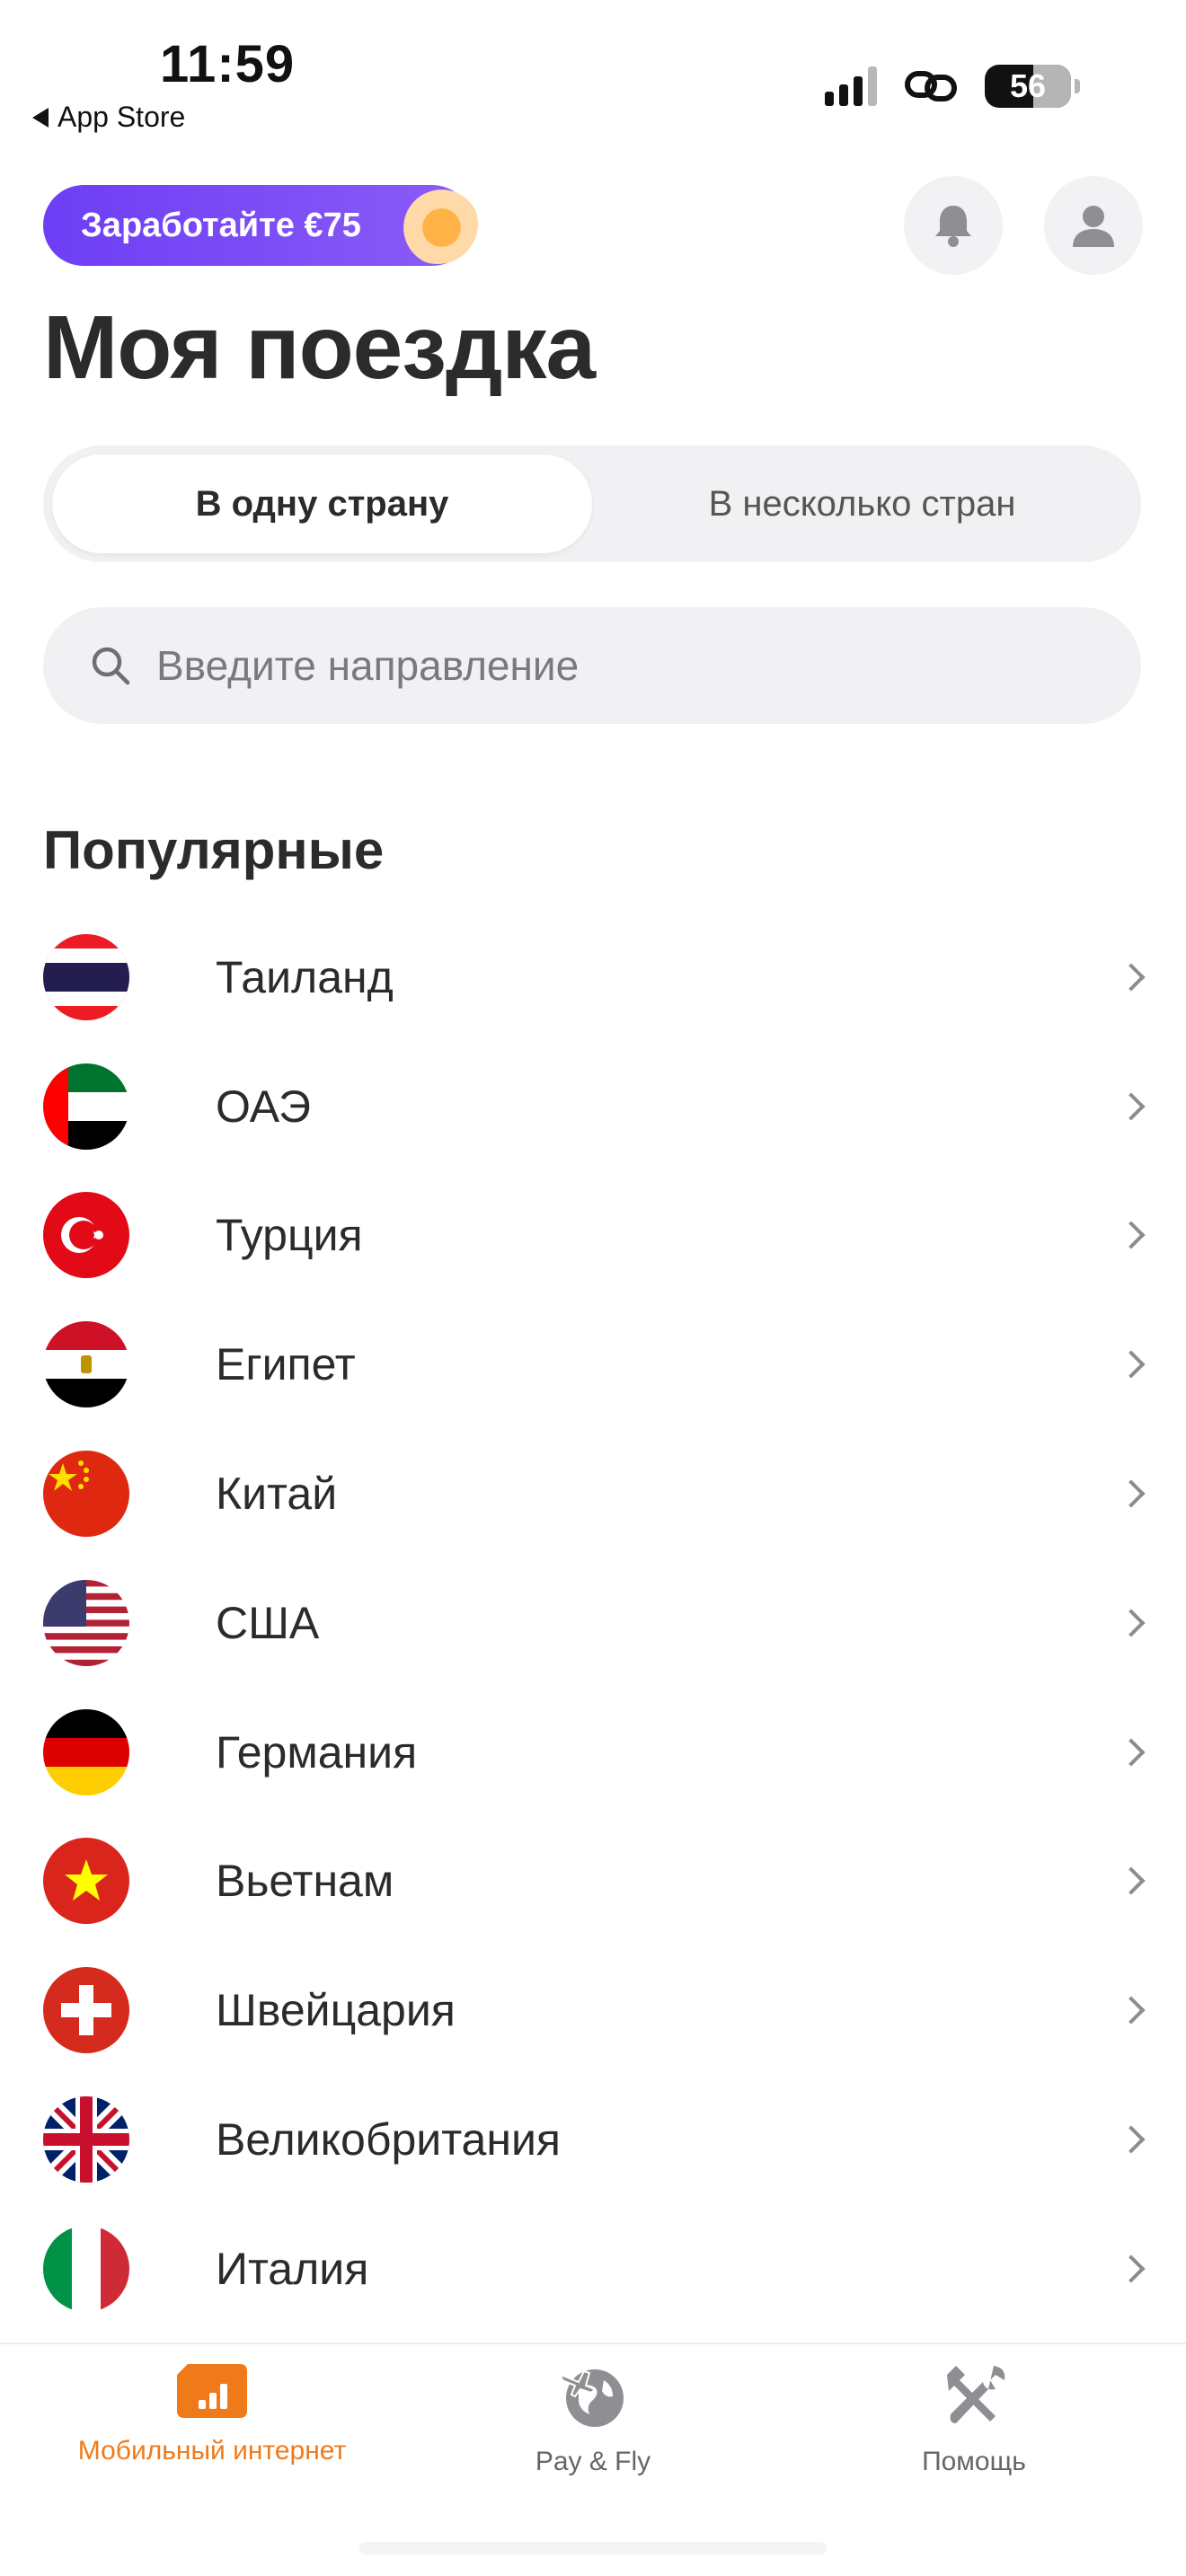 The width and height of the screenshot is (1186, 2576). I want to click on profile-button, so click(1093, 225).